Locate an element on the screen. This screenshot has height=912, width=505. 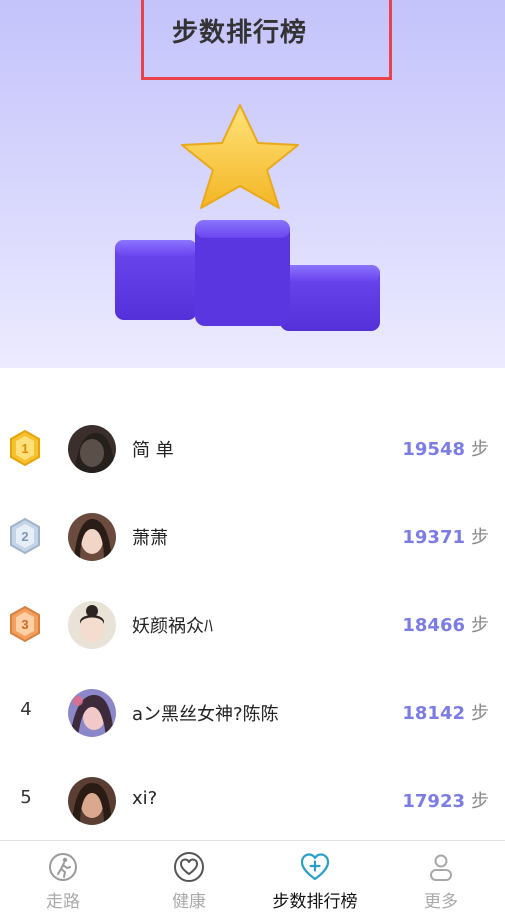
ranking-row-5: 5 xi? 17923 步 is located at coordinates (252, 799).